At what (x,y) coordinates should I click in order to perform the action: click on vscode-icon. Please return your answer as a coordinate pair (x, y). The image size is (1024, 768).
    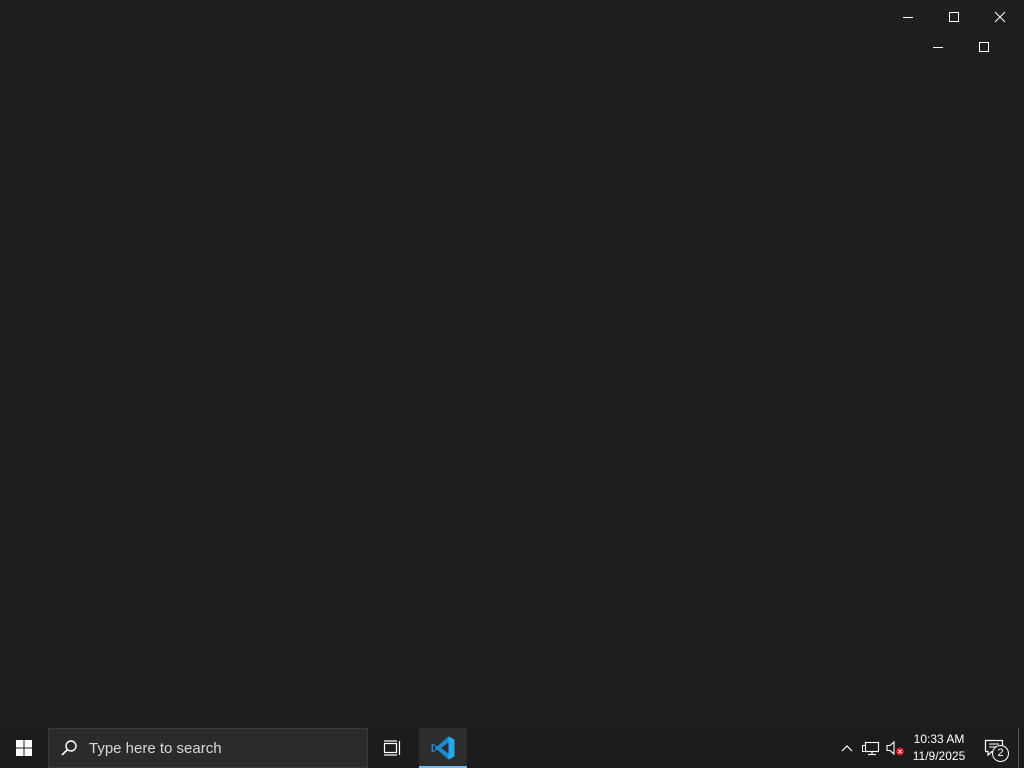
    Looking at the image, I should click on (443, 748).